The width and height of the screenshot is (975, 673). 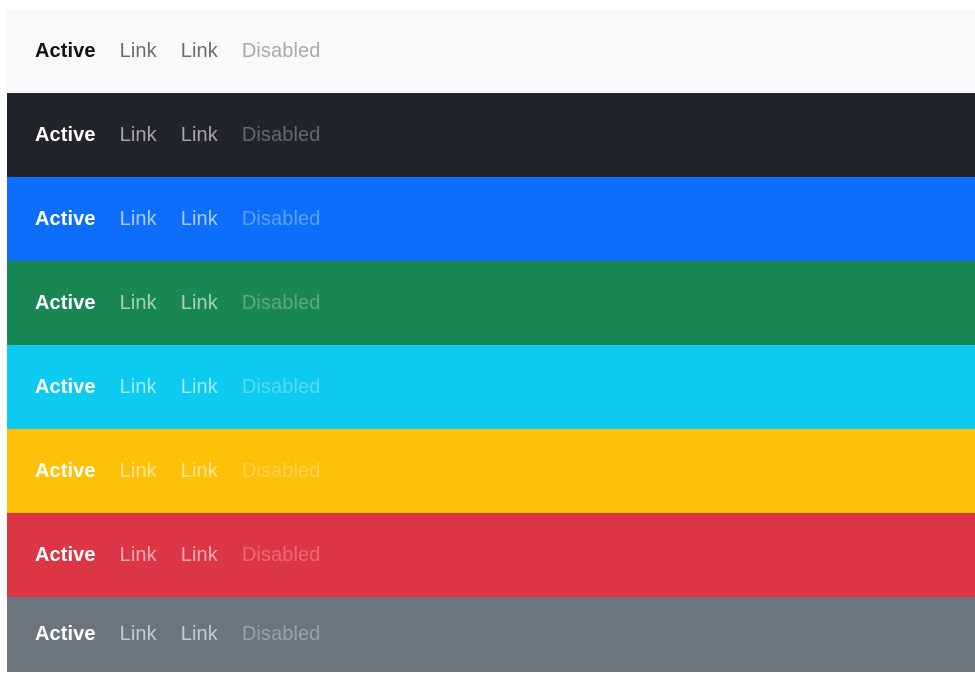 I want to click on navbar-secondary: Active Link Link Disabled, so click(x=491, y=634).